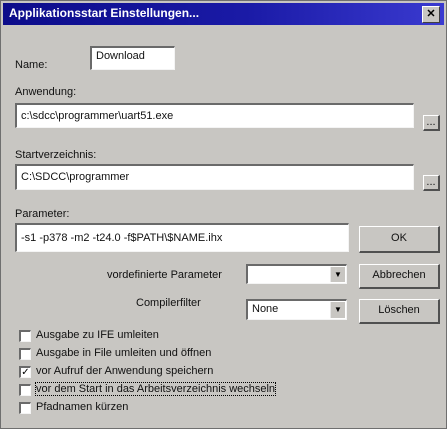 This screenshot has height=429, width=447. Describe the element at coordinates (42, 214) in the screenshot. I see `parameter-label: Parameter:` at that location.